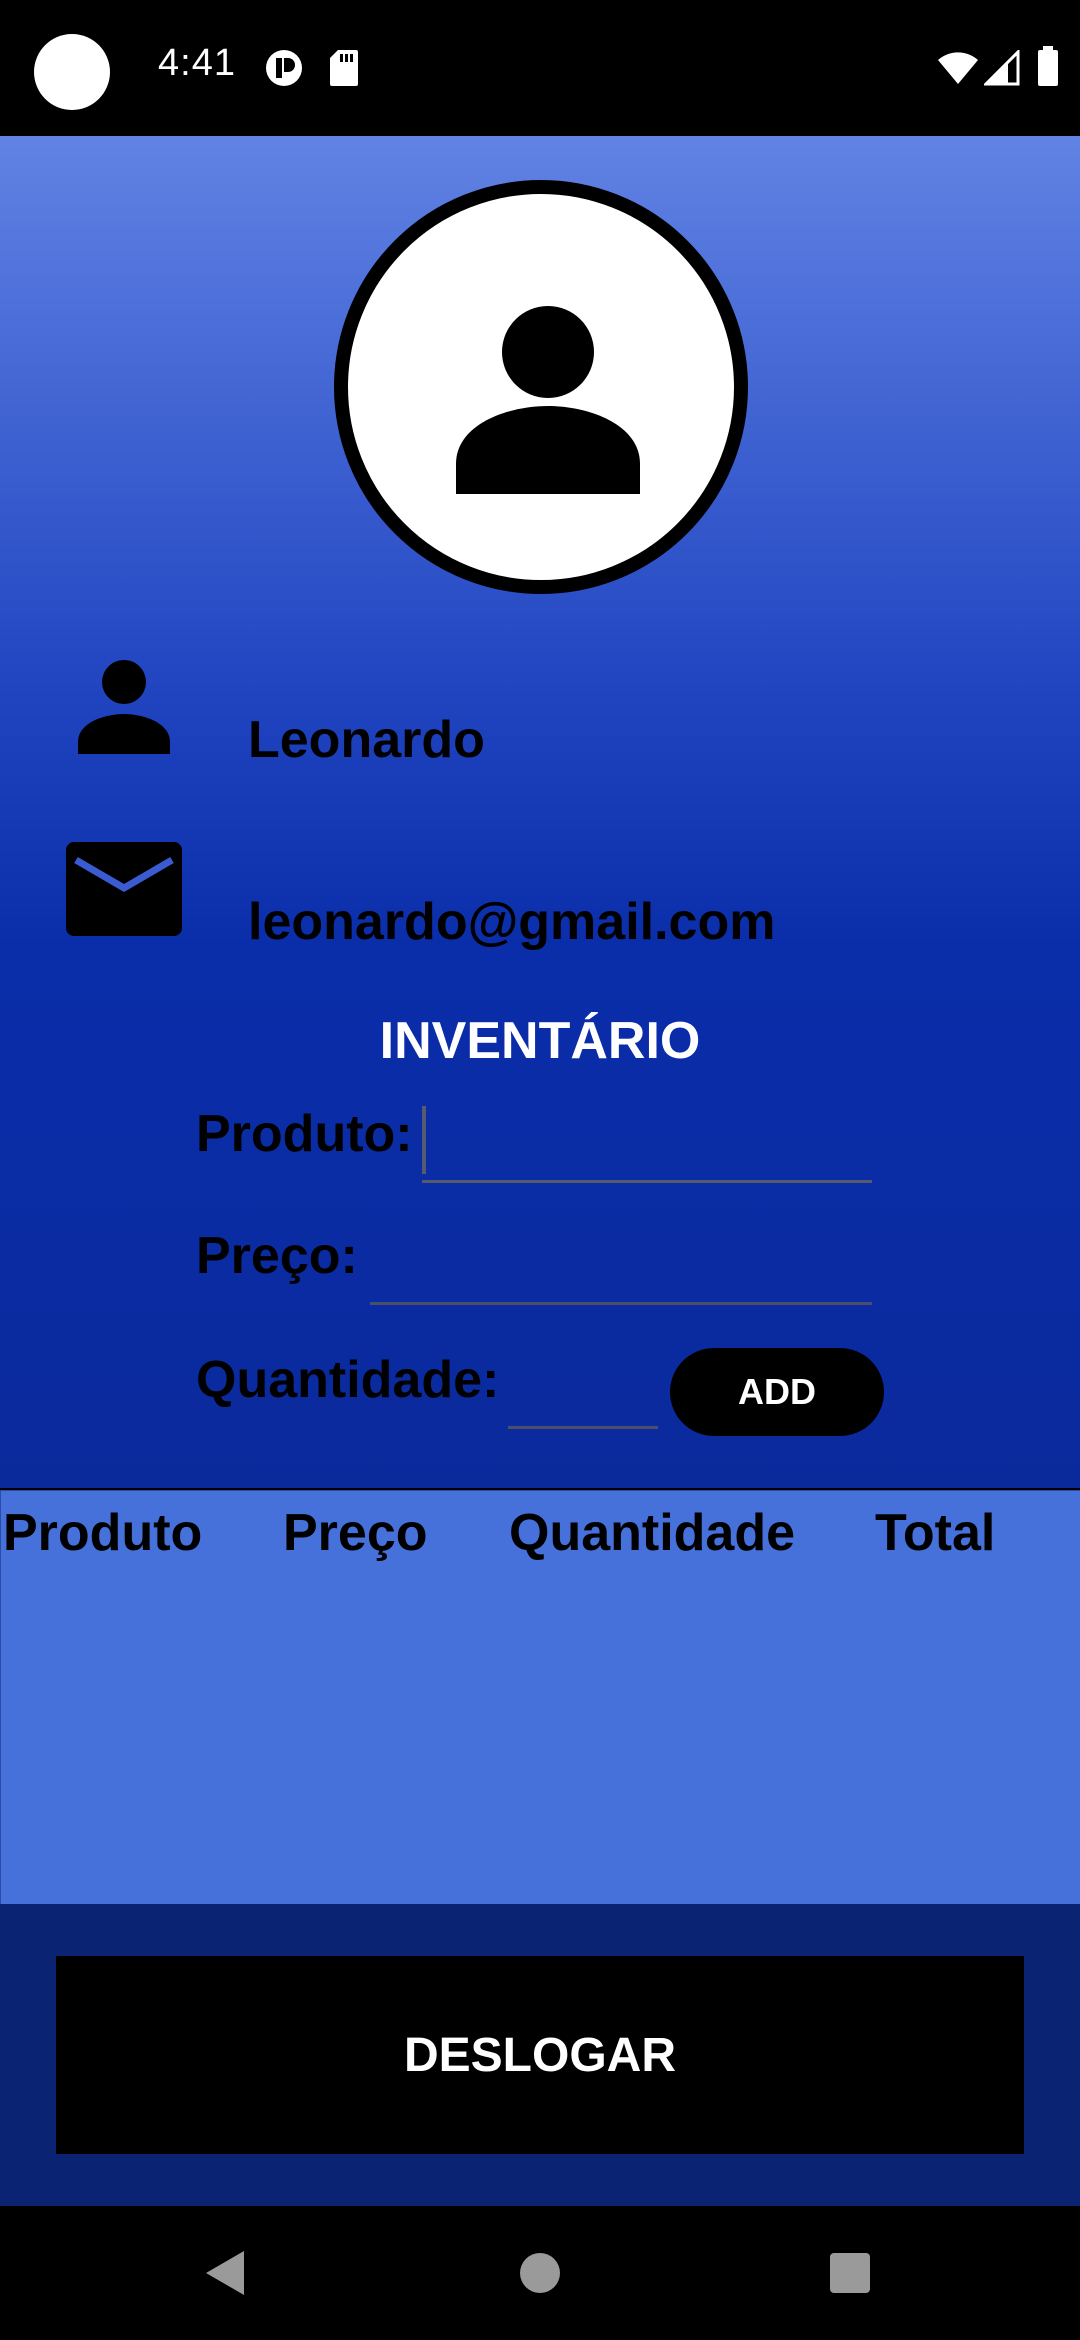 This screenshot has width=1080, height=2340. I want to click on nav-home-button, so click(540, 2273).